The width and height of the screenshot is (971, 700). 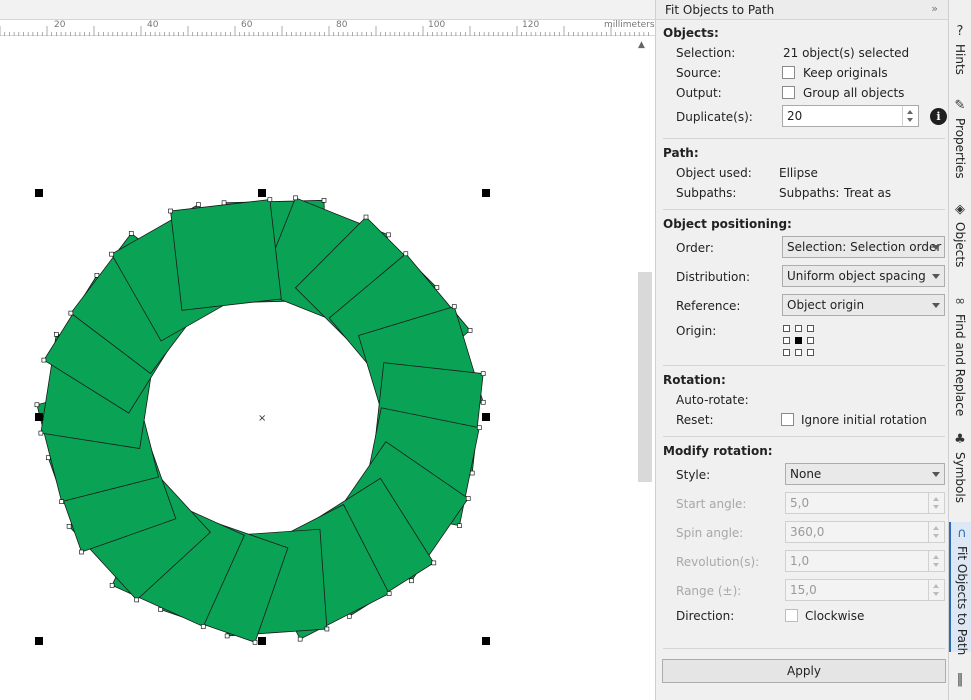 What do you see at coordinates (807, 532) in the screenshot?
I see `spin-angle-value: 360,0` at bounding box center [807, 532].